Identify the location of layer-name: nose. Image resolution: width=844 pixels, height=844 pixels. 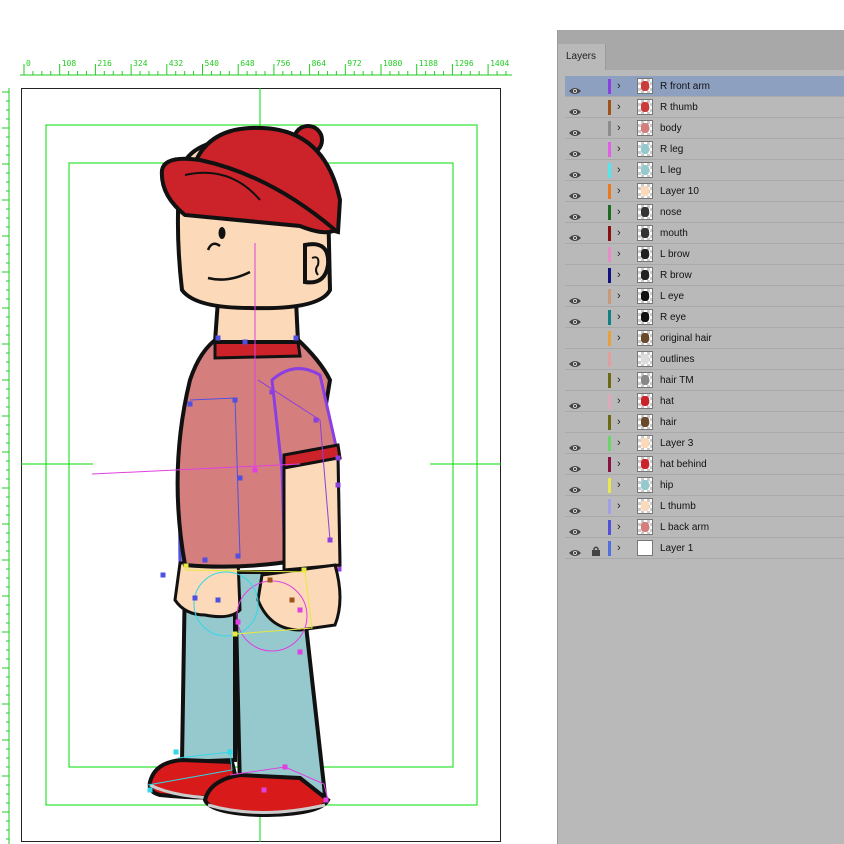
(671, 212).